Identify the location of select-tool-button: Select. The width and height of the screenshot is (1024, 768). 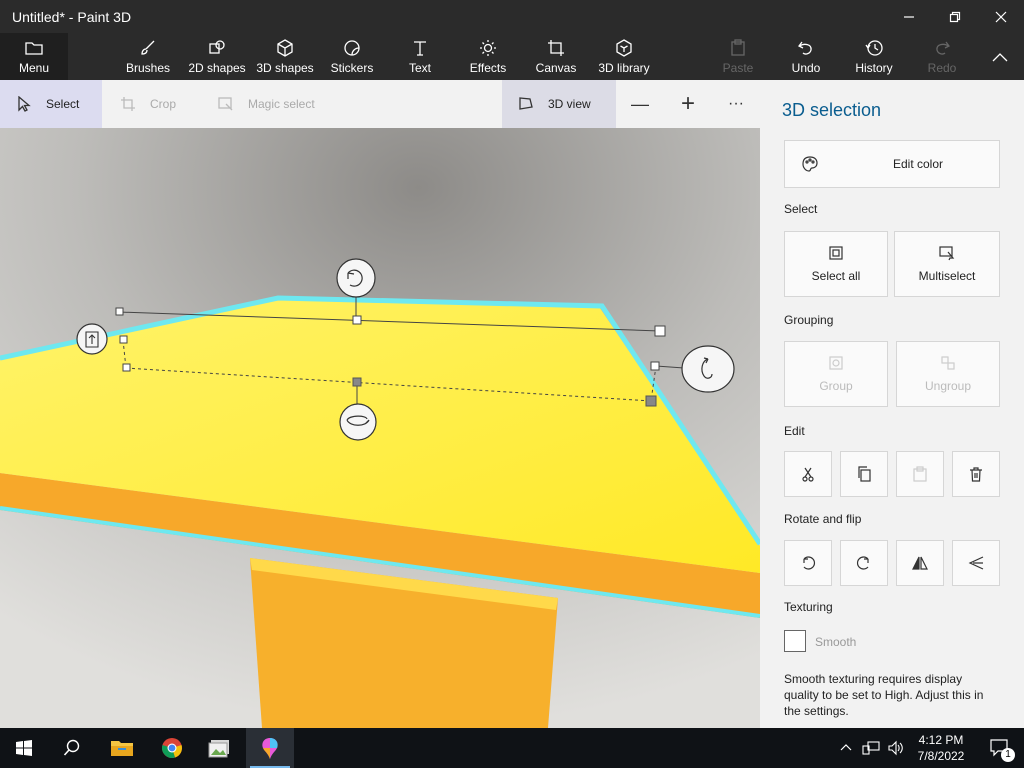
(51, 104).